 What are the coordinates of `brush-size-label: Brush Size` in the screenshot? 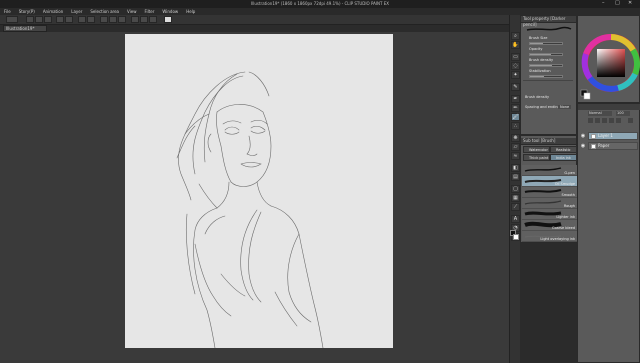 It's located at (538, 38).